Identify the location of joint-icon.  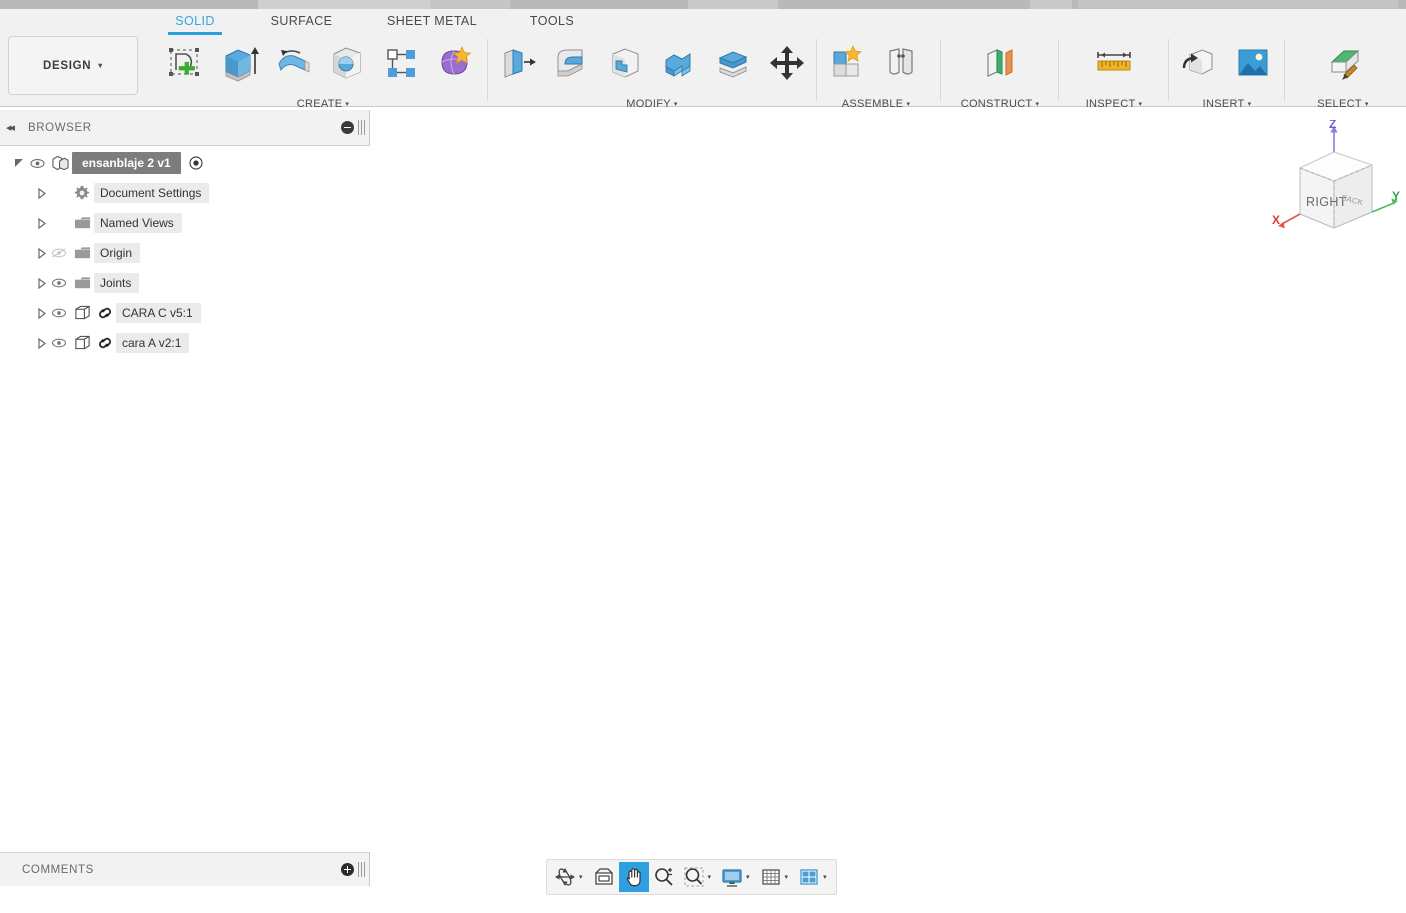
(901, 63).